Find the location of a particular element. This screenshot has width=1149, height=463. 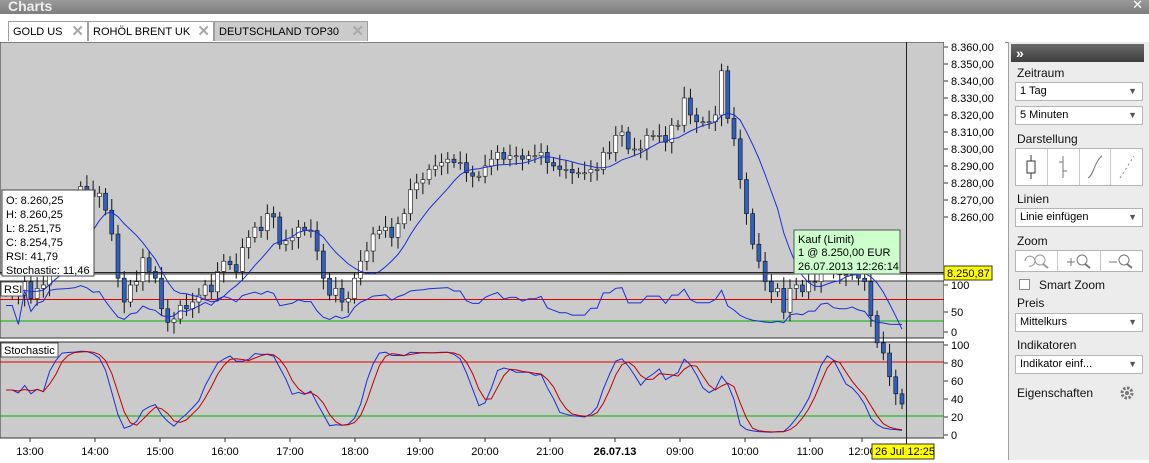

ohlc-close: C: 8.254,75 is located at coordinates (34, 243).